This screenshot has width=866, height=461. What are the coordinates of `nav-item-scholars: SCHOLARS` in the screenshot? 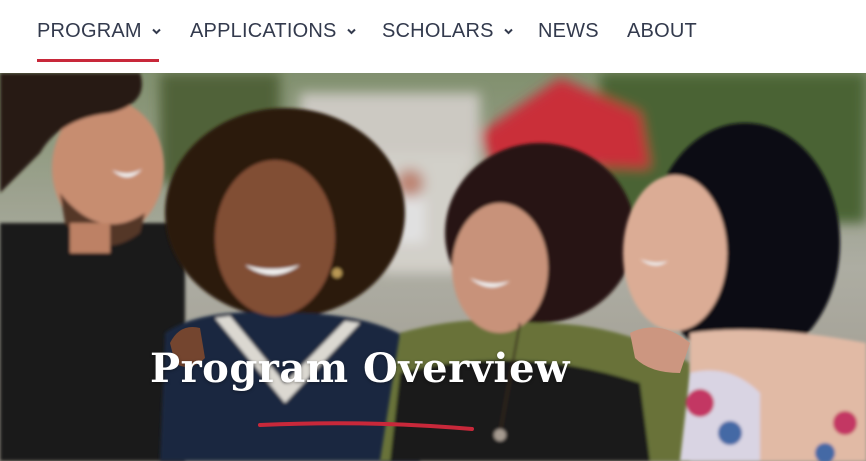 It's located at (448, 31).